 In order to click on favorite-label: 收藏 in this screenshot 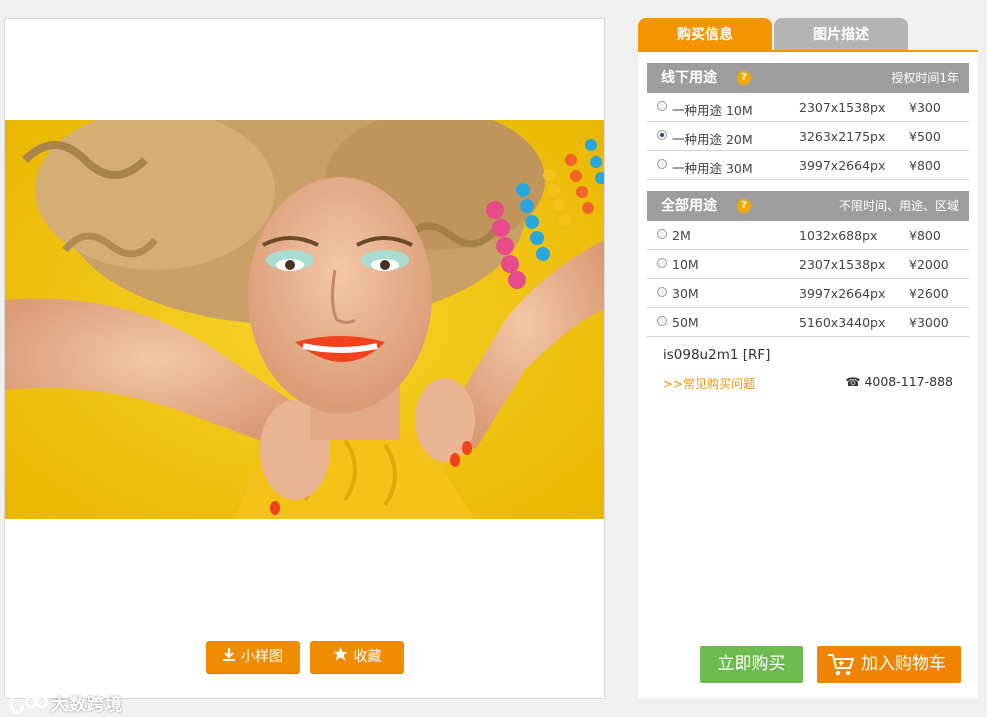, I will do `click(367, 657)`.